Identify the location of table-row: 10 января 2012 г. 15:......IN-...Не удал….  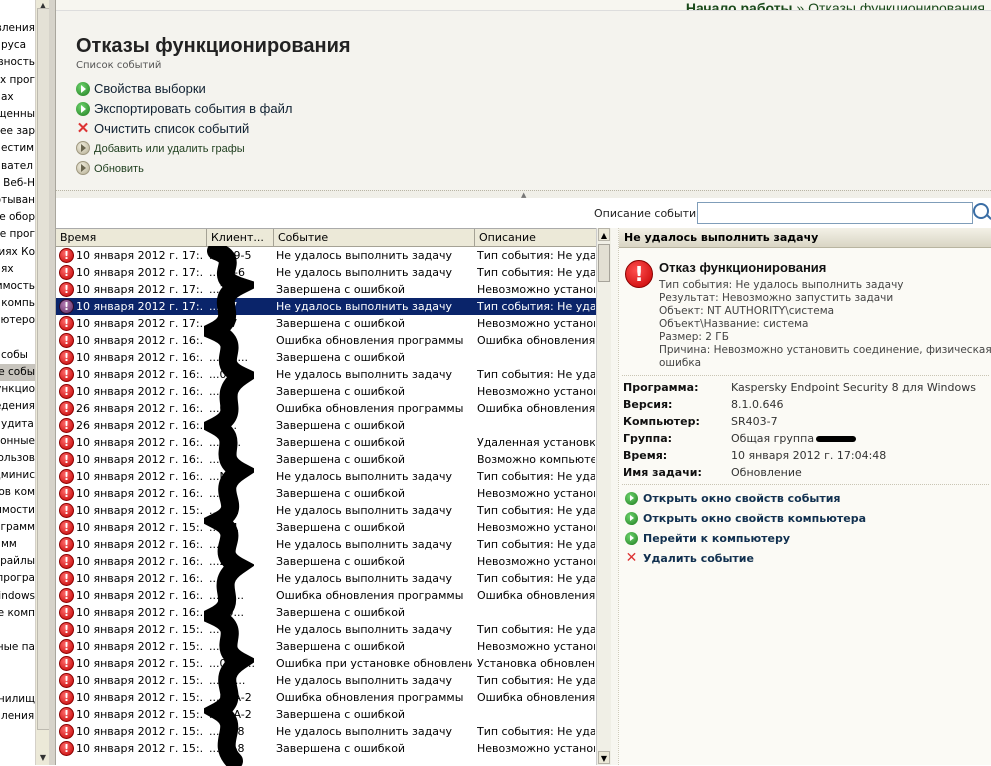
(326, 680).